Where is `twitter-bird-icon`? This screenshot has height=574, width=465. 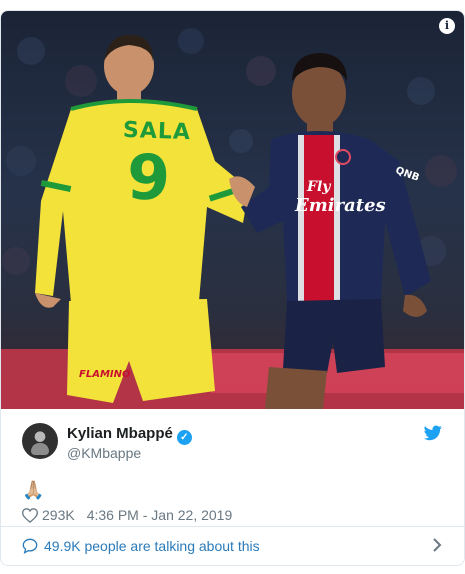 twitter-bird-icon is located at coordinates (433, 433).